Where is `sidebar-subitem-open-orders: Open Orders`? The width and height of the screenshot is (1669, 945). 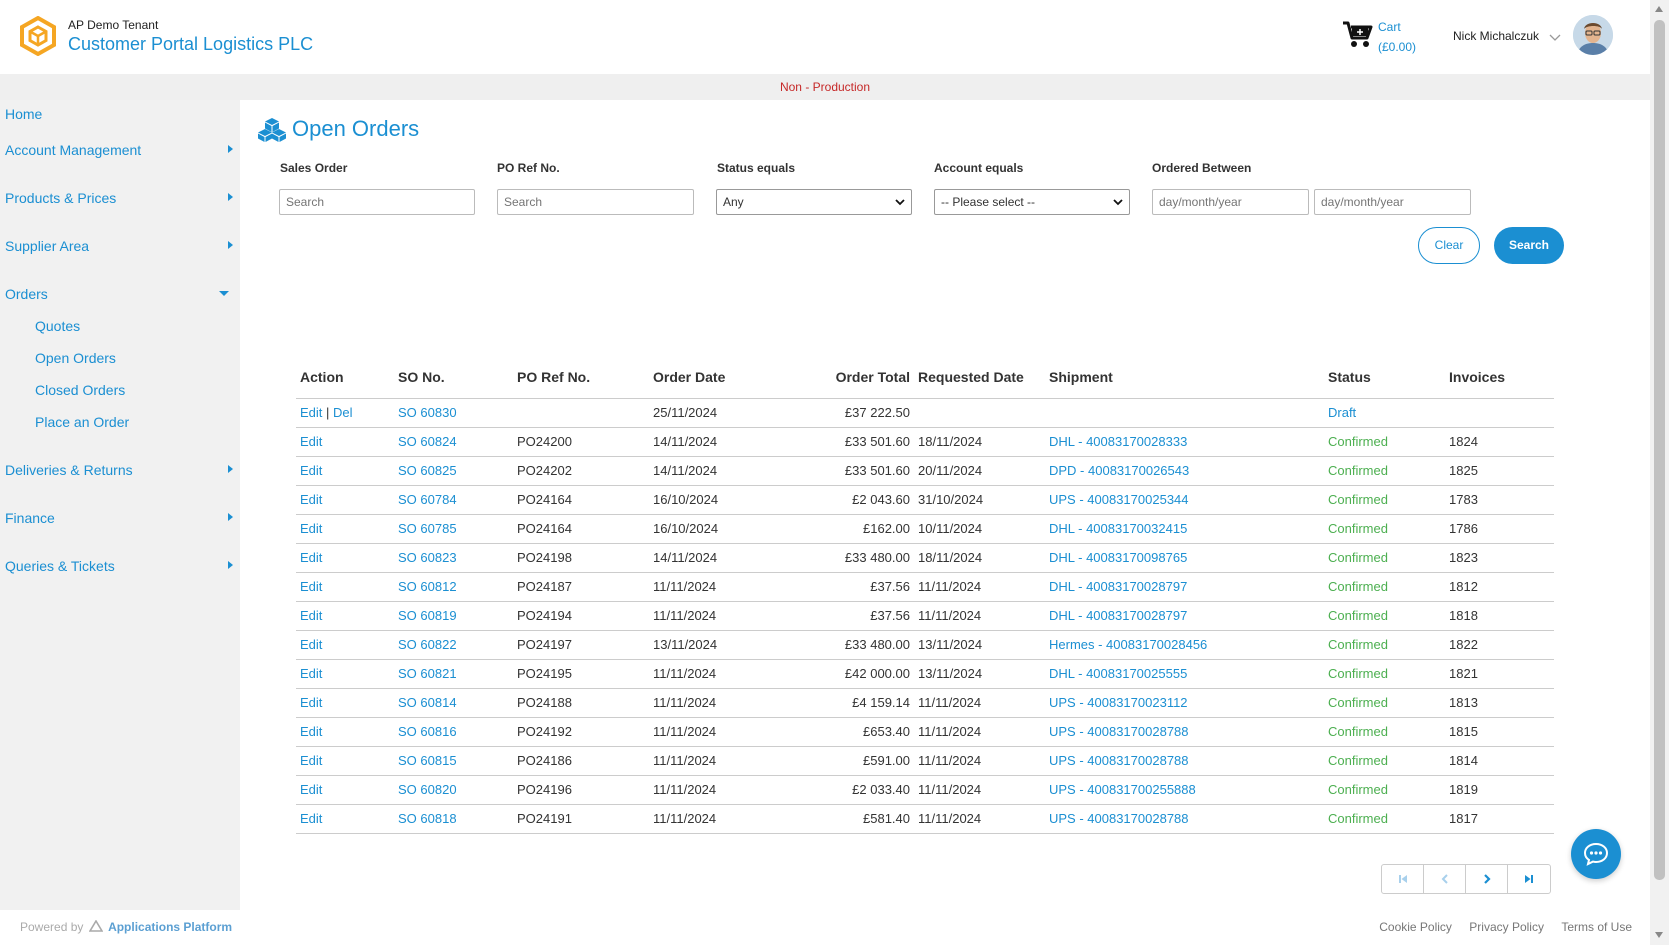 sidebar-subitem-open-orders: Open Orders is located at coordinates (75, 358).